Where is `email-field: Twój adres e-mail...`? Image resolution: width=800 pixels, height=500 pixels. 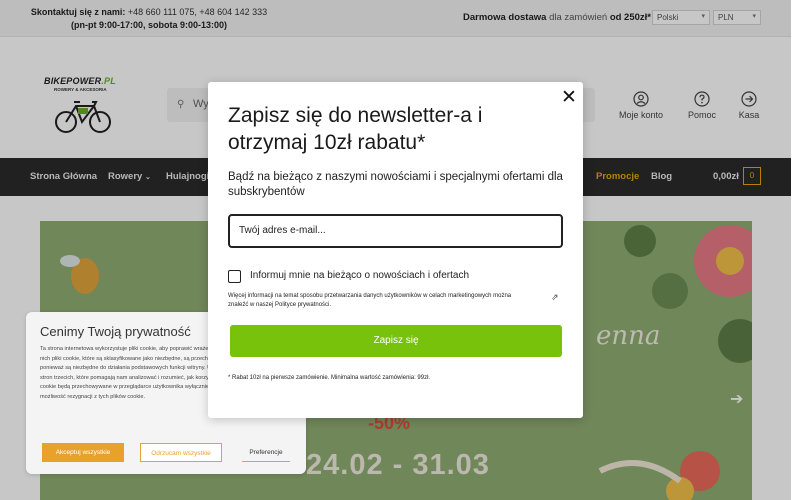 email-field: Twój adres e-mail... is located at coordinates (395, 231).